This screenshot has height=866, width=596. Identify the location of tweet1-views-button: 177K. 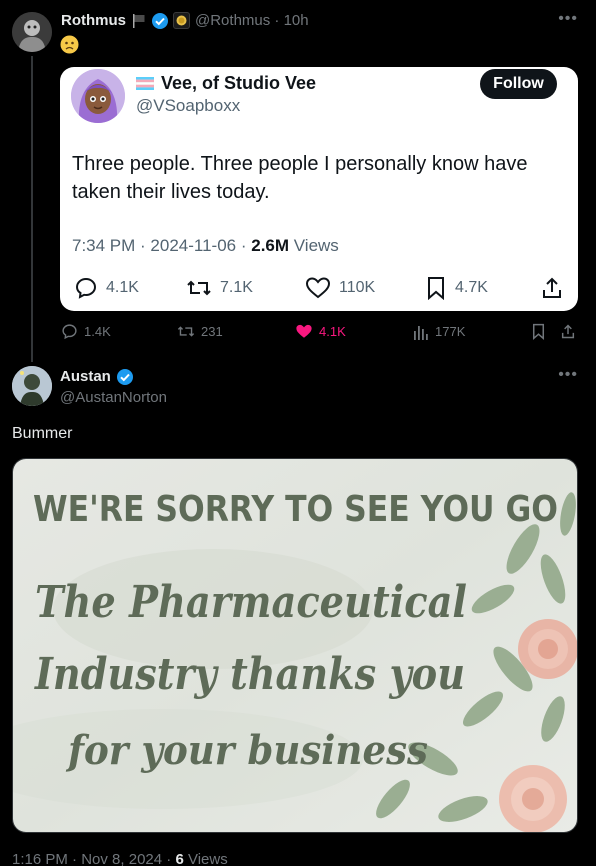
(439, 331).